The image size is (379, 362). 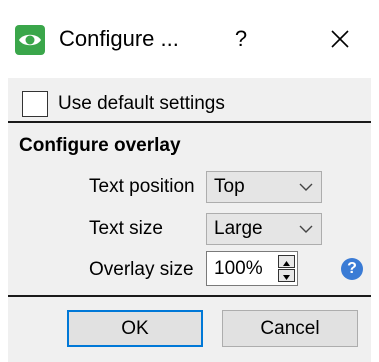 I want to click on cancel-button: Cancel, so click(x=290, y=328).